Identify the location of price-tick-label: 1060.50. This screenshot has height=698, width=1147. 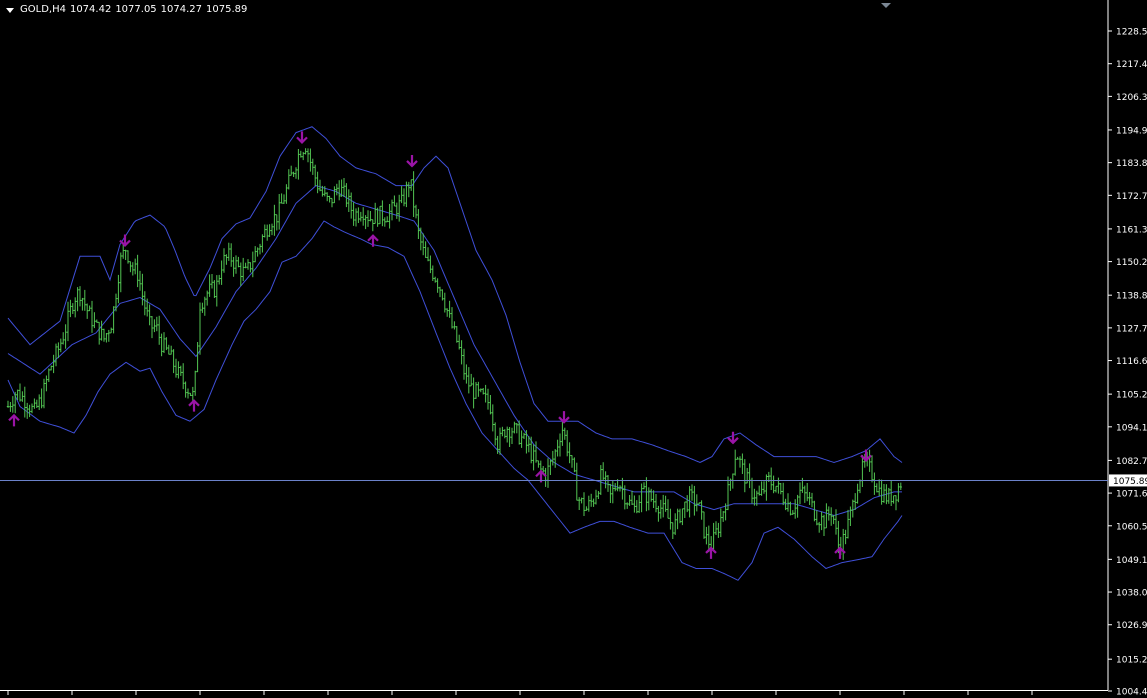
(1131, 527).